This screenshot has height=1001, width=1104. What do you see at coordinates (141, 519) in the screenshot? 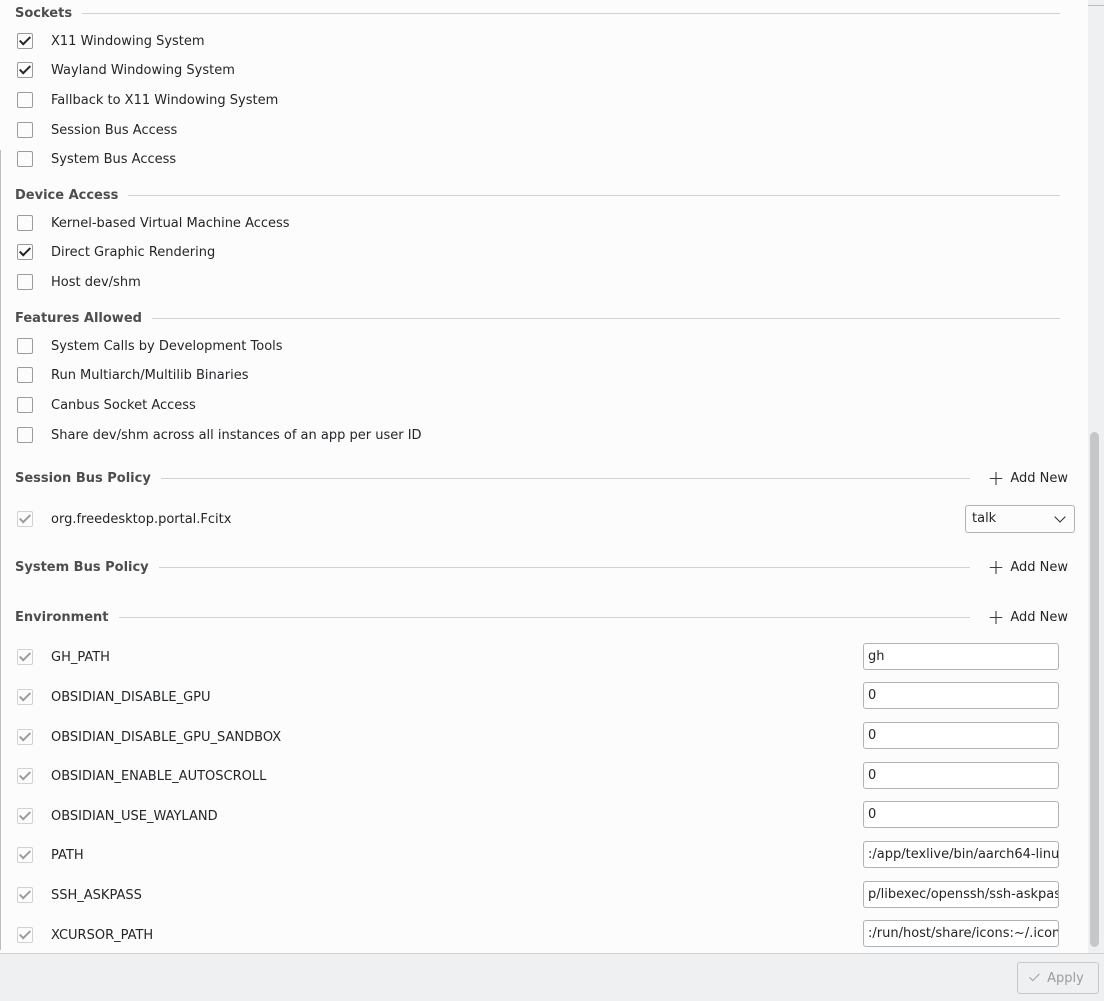
I see `bus-name-label: org.freedesktop.portal.Fcitx` at bounding box center [141, 519].